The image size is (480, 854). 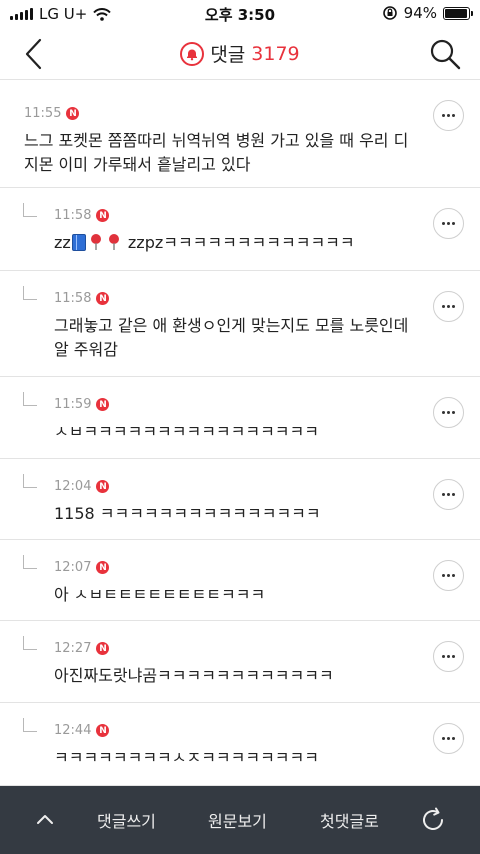 What do you see at coordinates (73, 567) in the screenshot?
I see `comment-time: 12:07` at bounding box center [73, 567].